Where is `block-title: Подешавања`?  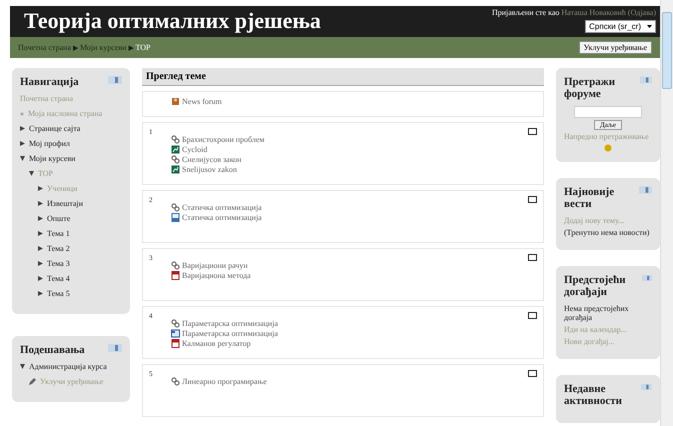 block-title: Подешавања is located at coordinates (52, 350).